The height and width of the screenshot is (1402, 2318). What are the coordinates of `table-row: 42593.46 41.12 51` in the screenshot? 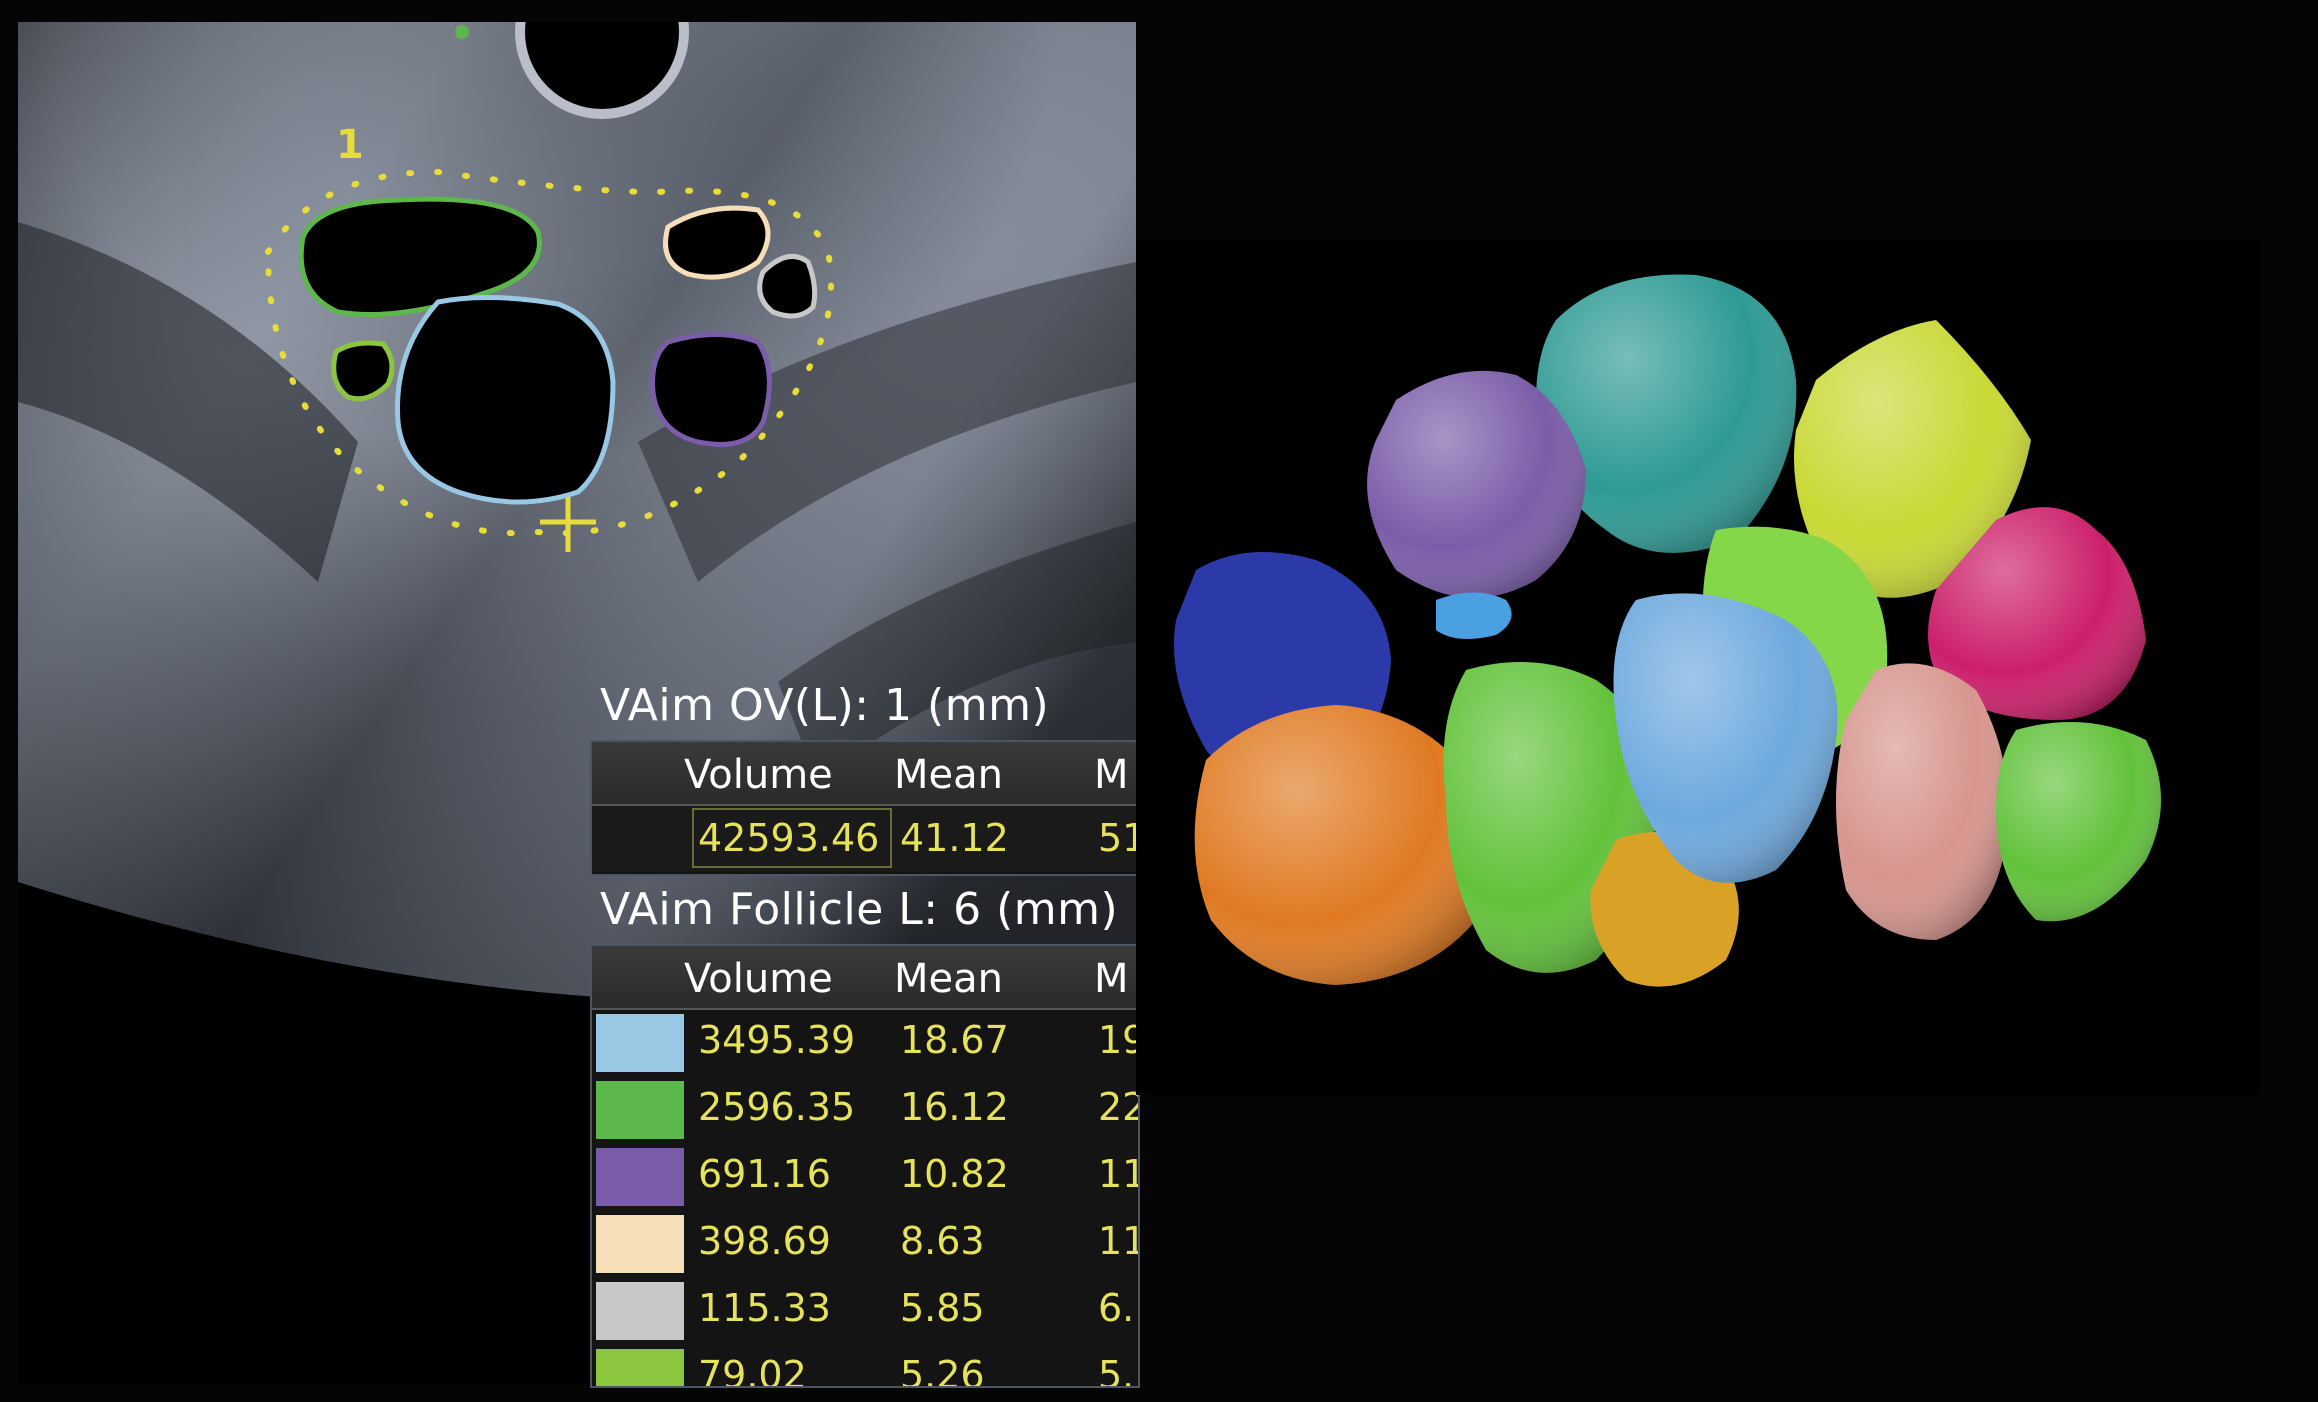 It's located at (865, 839).